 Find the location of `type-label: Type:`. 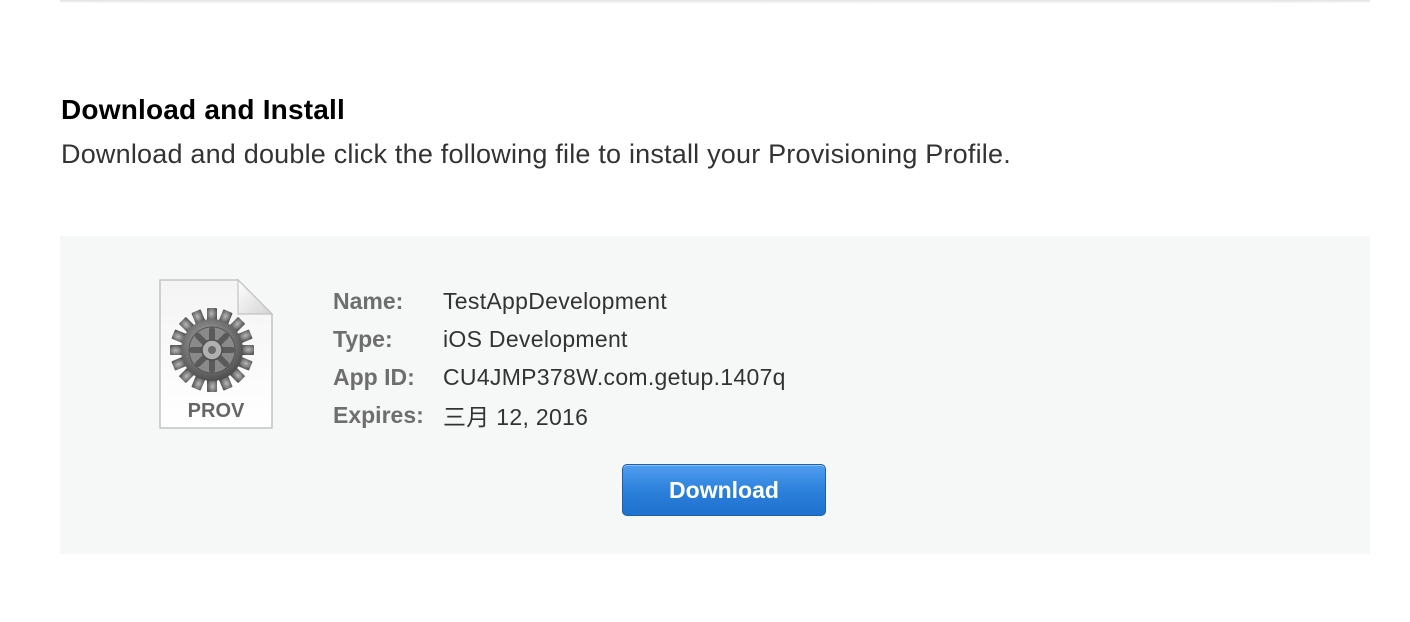

type-label: Type: is located at coordinates (363, 338).